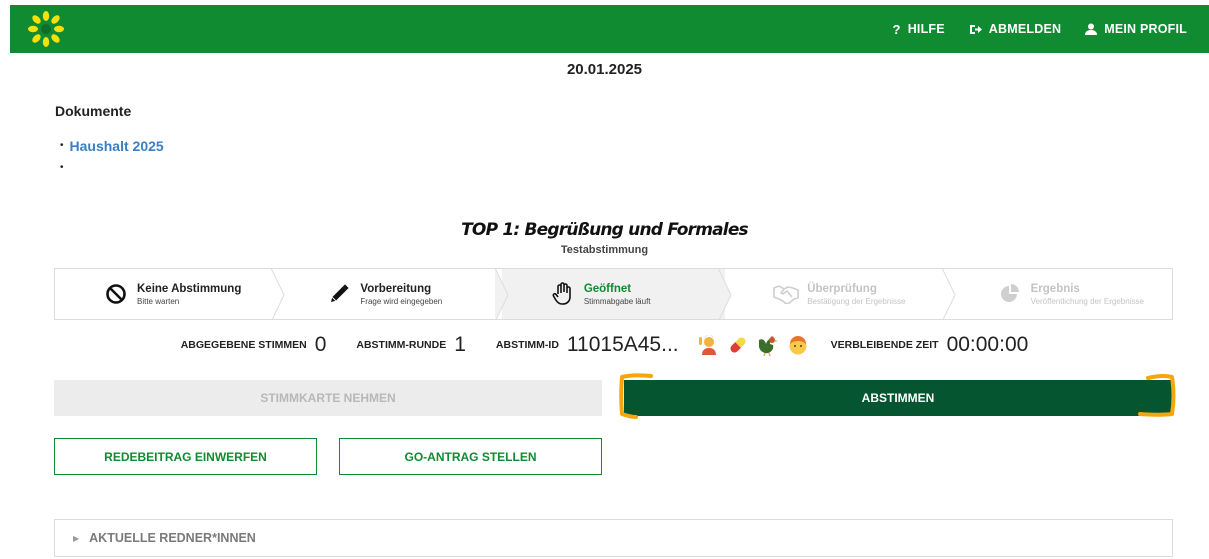 Image resolution: width=1209 pixels, height=559 pixels. Describe the element at coordinates (856, 301) in the screenshot. I see `step-subtitle: Bestätigung der Ergebnisse` at that location.